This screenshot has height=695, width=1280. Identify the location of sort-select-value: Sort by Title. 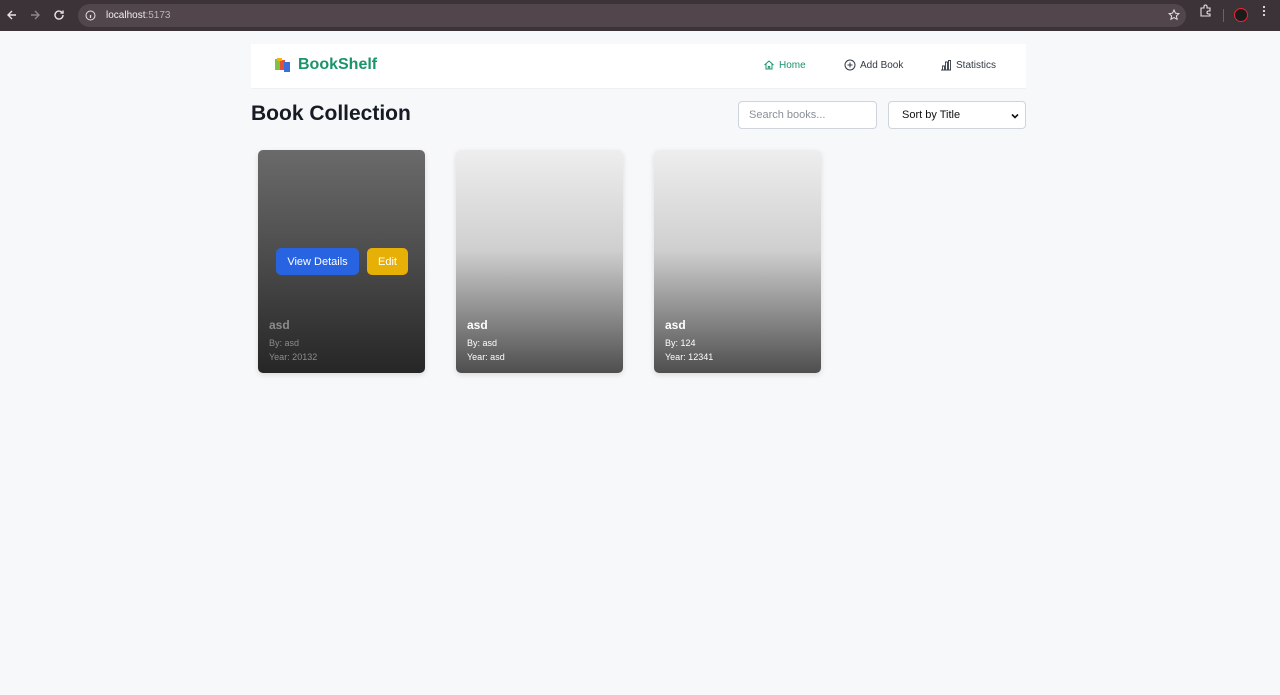
(931, 115).